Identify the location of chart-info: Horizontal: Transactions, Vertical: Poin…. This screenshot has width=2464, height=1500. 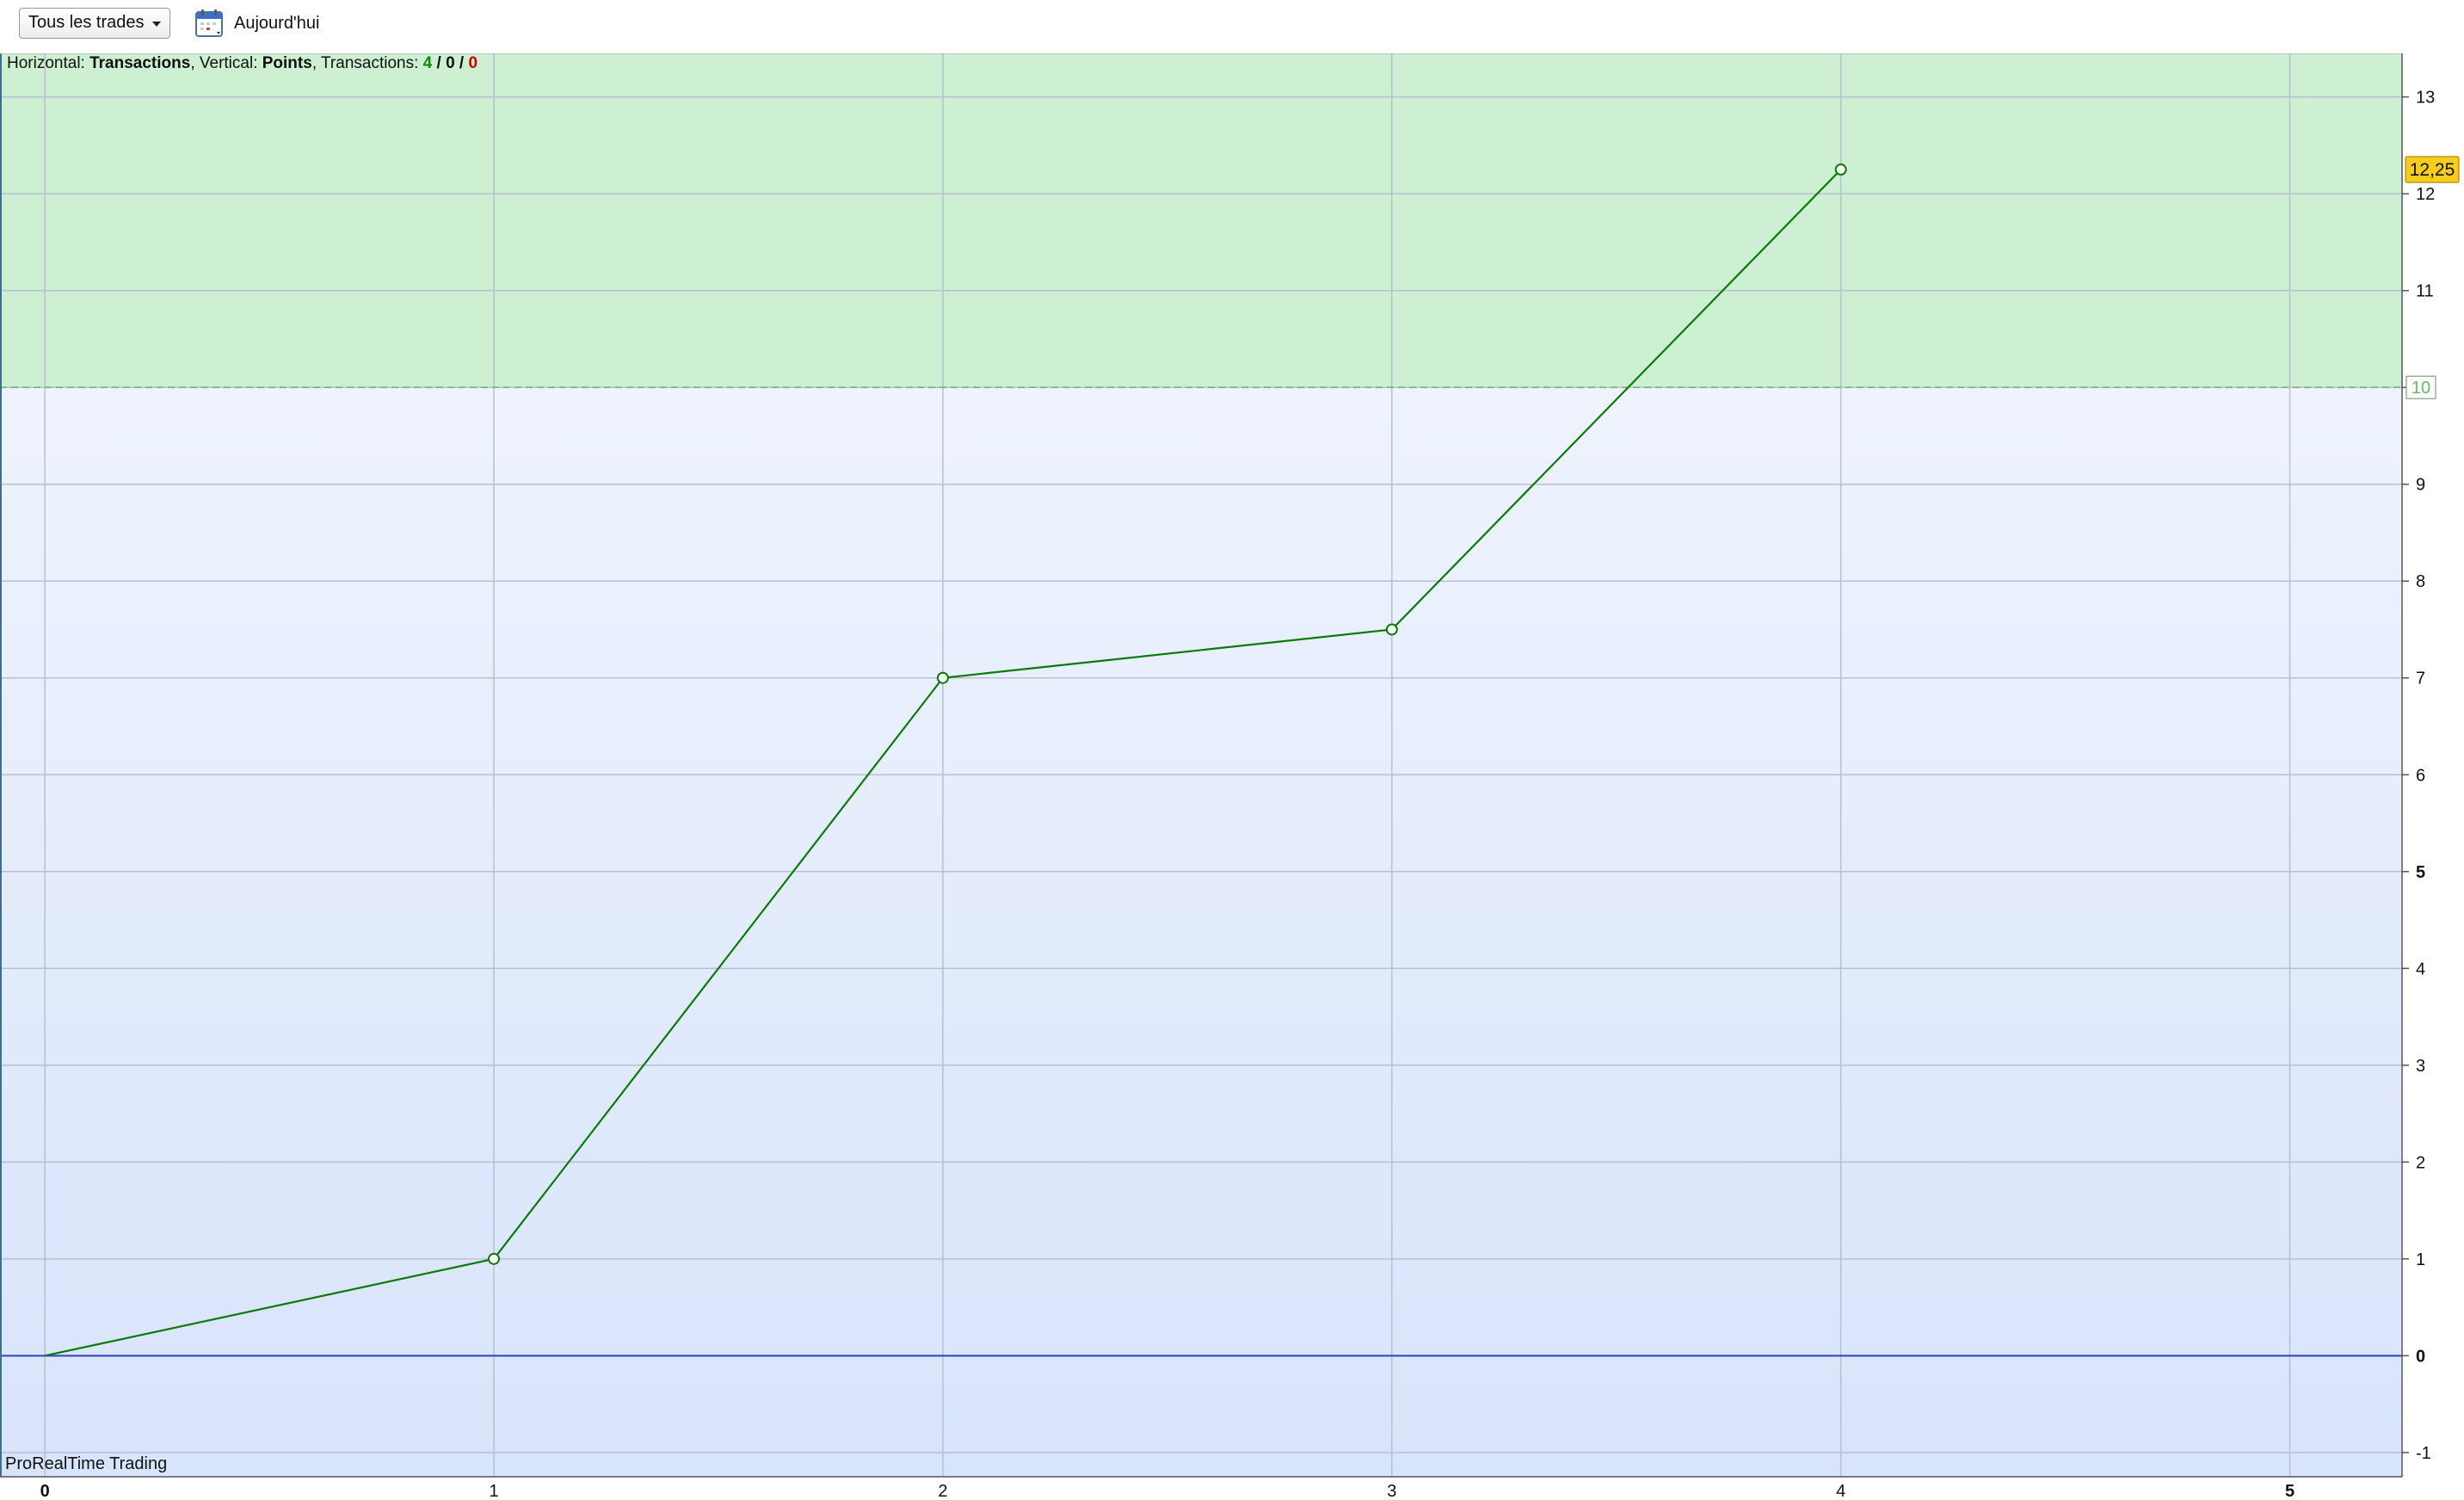
(242, 63).